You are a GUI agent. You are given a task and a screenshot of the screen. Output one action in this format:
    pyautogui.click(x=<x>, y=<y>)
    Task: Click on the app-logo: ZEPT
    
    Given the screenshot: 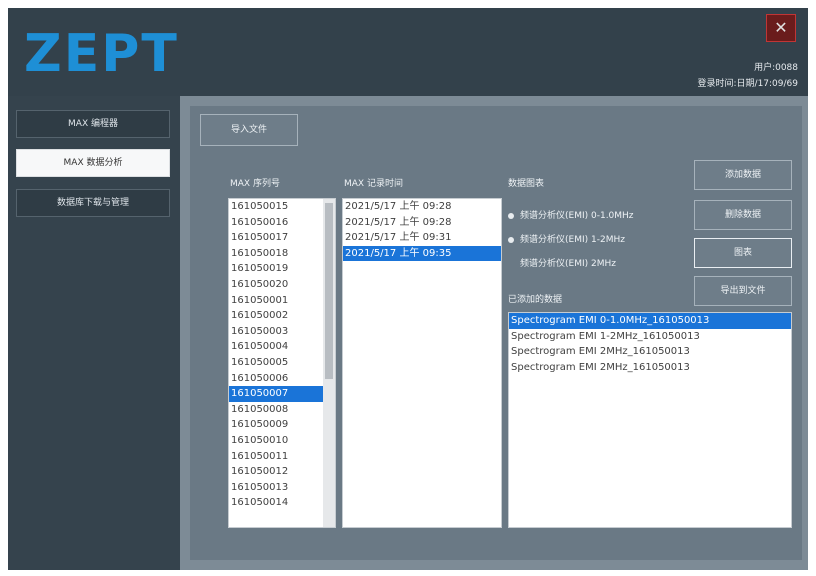 What is the action you would take?
    pyautogui.click(x=101, y=54)
    